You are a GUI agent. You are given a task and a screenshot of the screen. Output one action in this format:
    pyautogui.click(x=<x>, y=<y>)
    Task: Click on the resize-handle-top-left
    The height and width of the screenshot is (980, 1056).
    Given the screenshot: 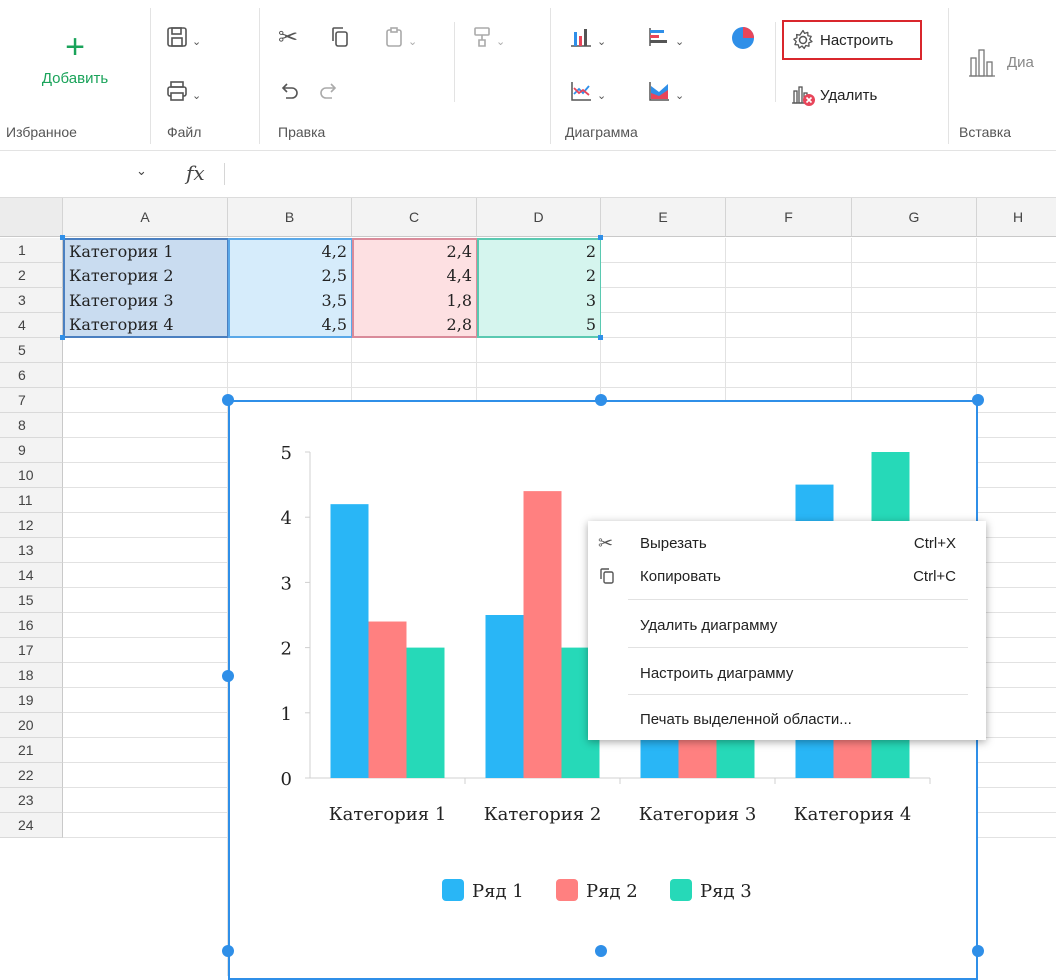 What is the action you would take?
    pyautogui.click(x=228, y=400)
    